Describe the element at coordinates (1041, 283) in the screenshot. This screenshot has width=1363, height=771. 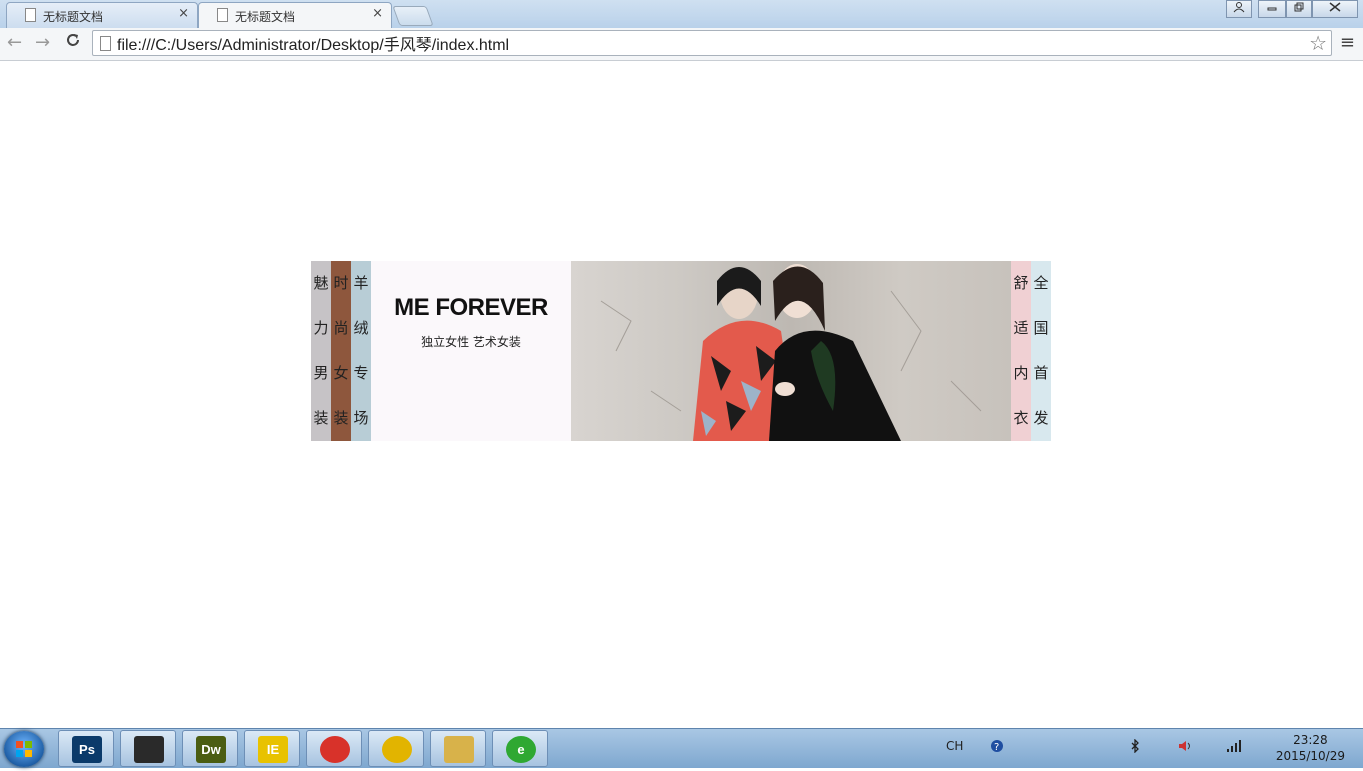
I see `panel-char: 全` at that location.